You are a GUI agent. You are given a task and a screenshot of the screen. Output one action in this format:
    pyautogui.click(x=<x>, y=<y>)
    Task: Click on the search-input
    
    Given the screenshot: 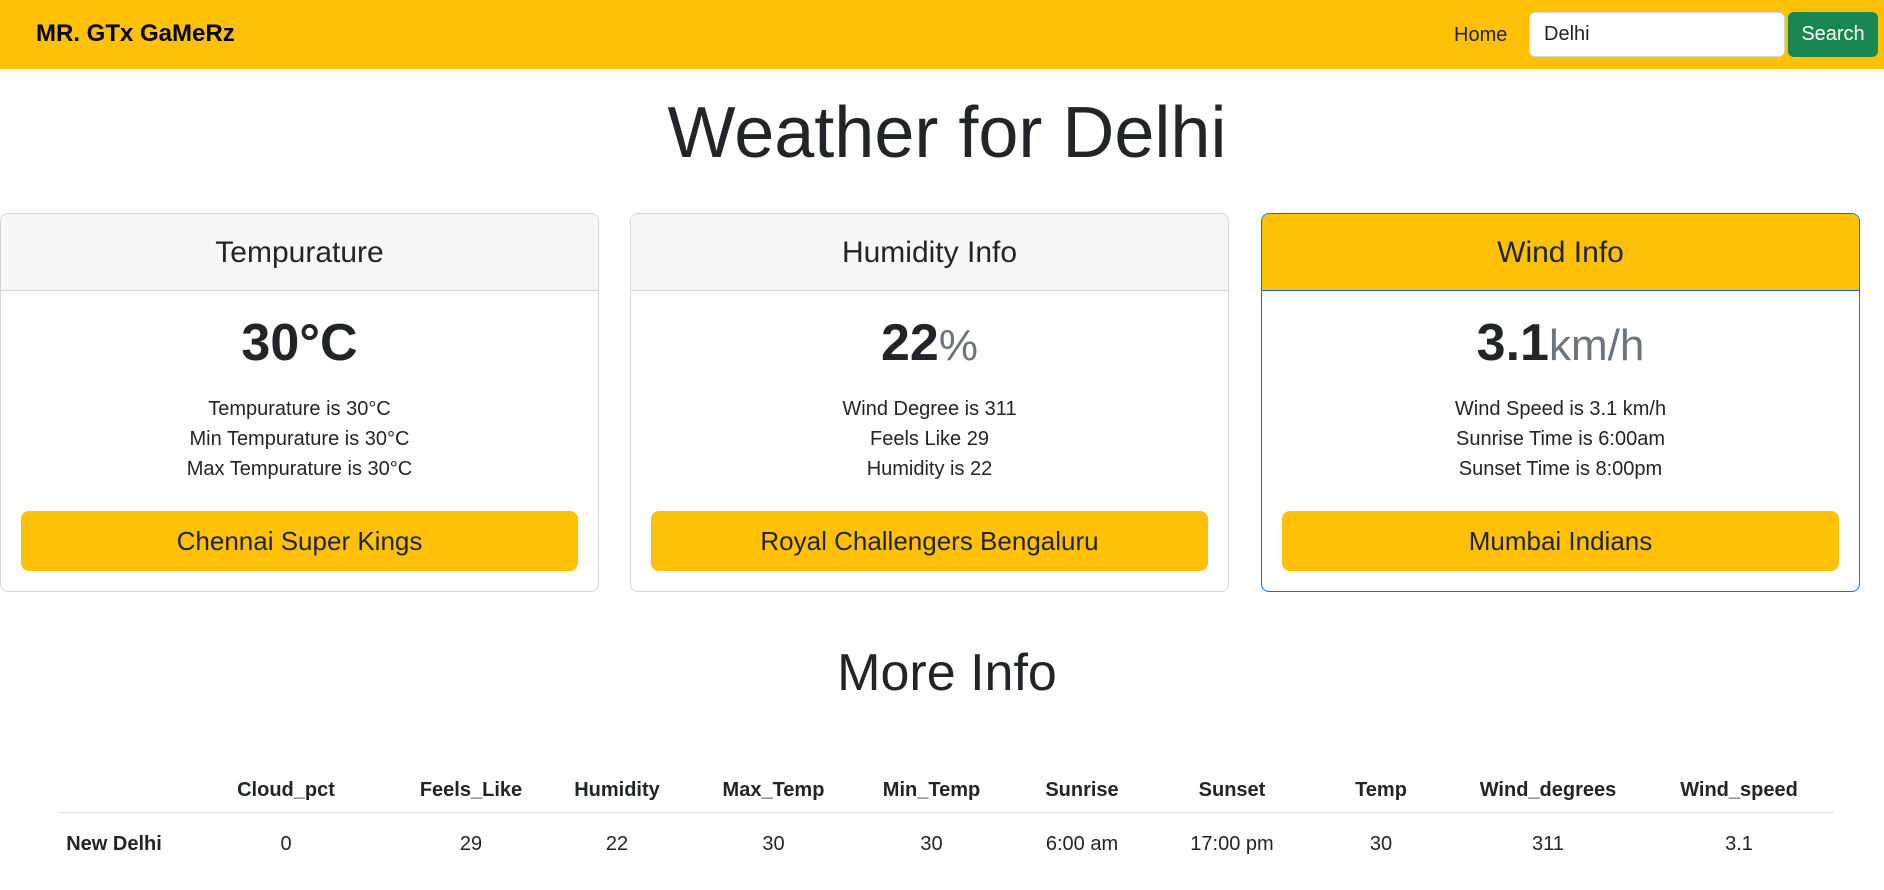 What is the action you would take?
    pyautogui.click(x=1657, y=34)
    